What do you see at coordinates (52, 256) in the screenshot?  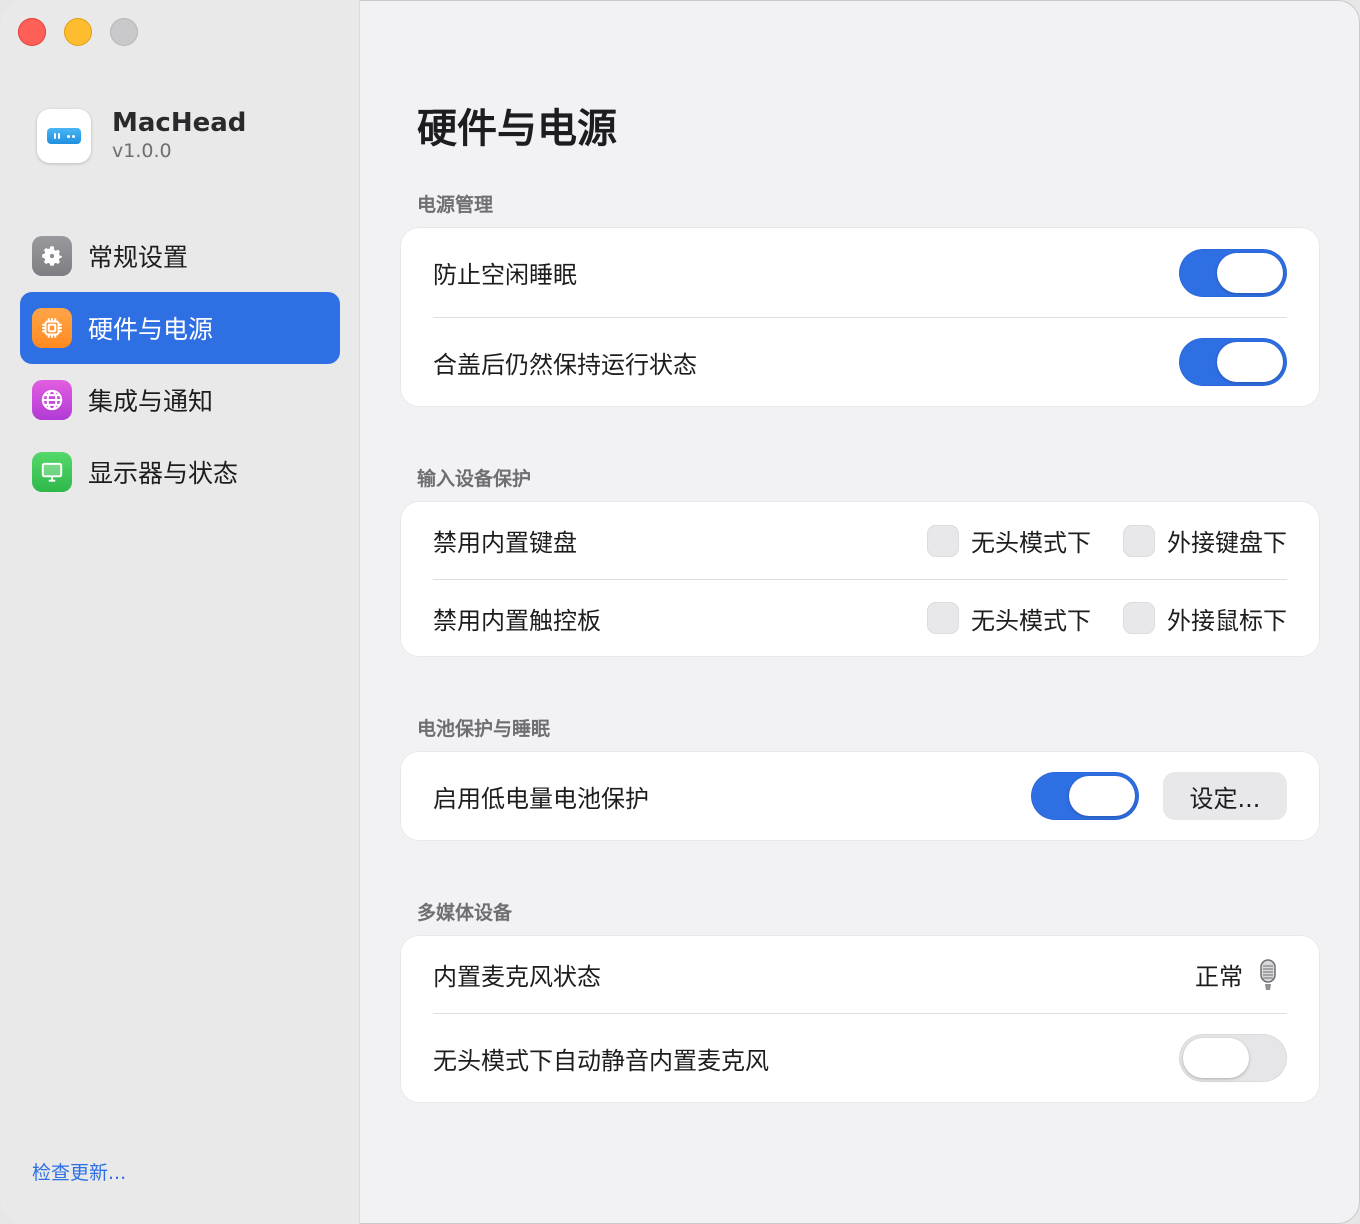 I see `gear-icon` at bounding box center [52, 256].